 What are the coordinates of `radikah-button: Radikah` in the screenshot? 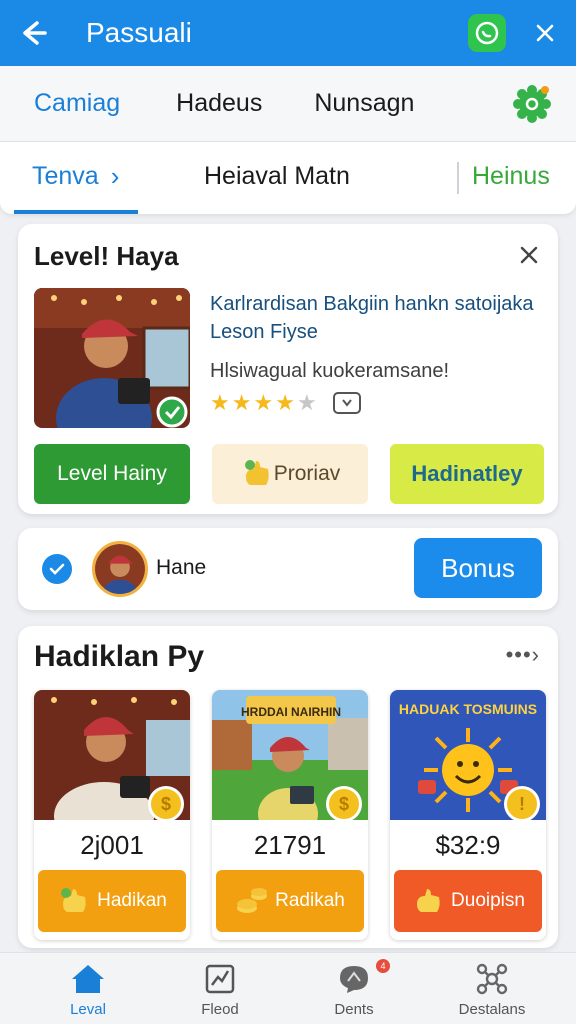 It's located at (290, 901).